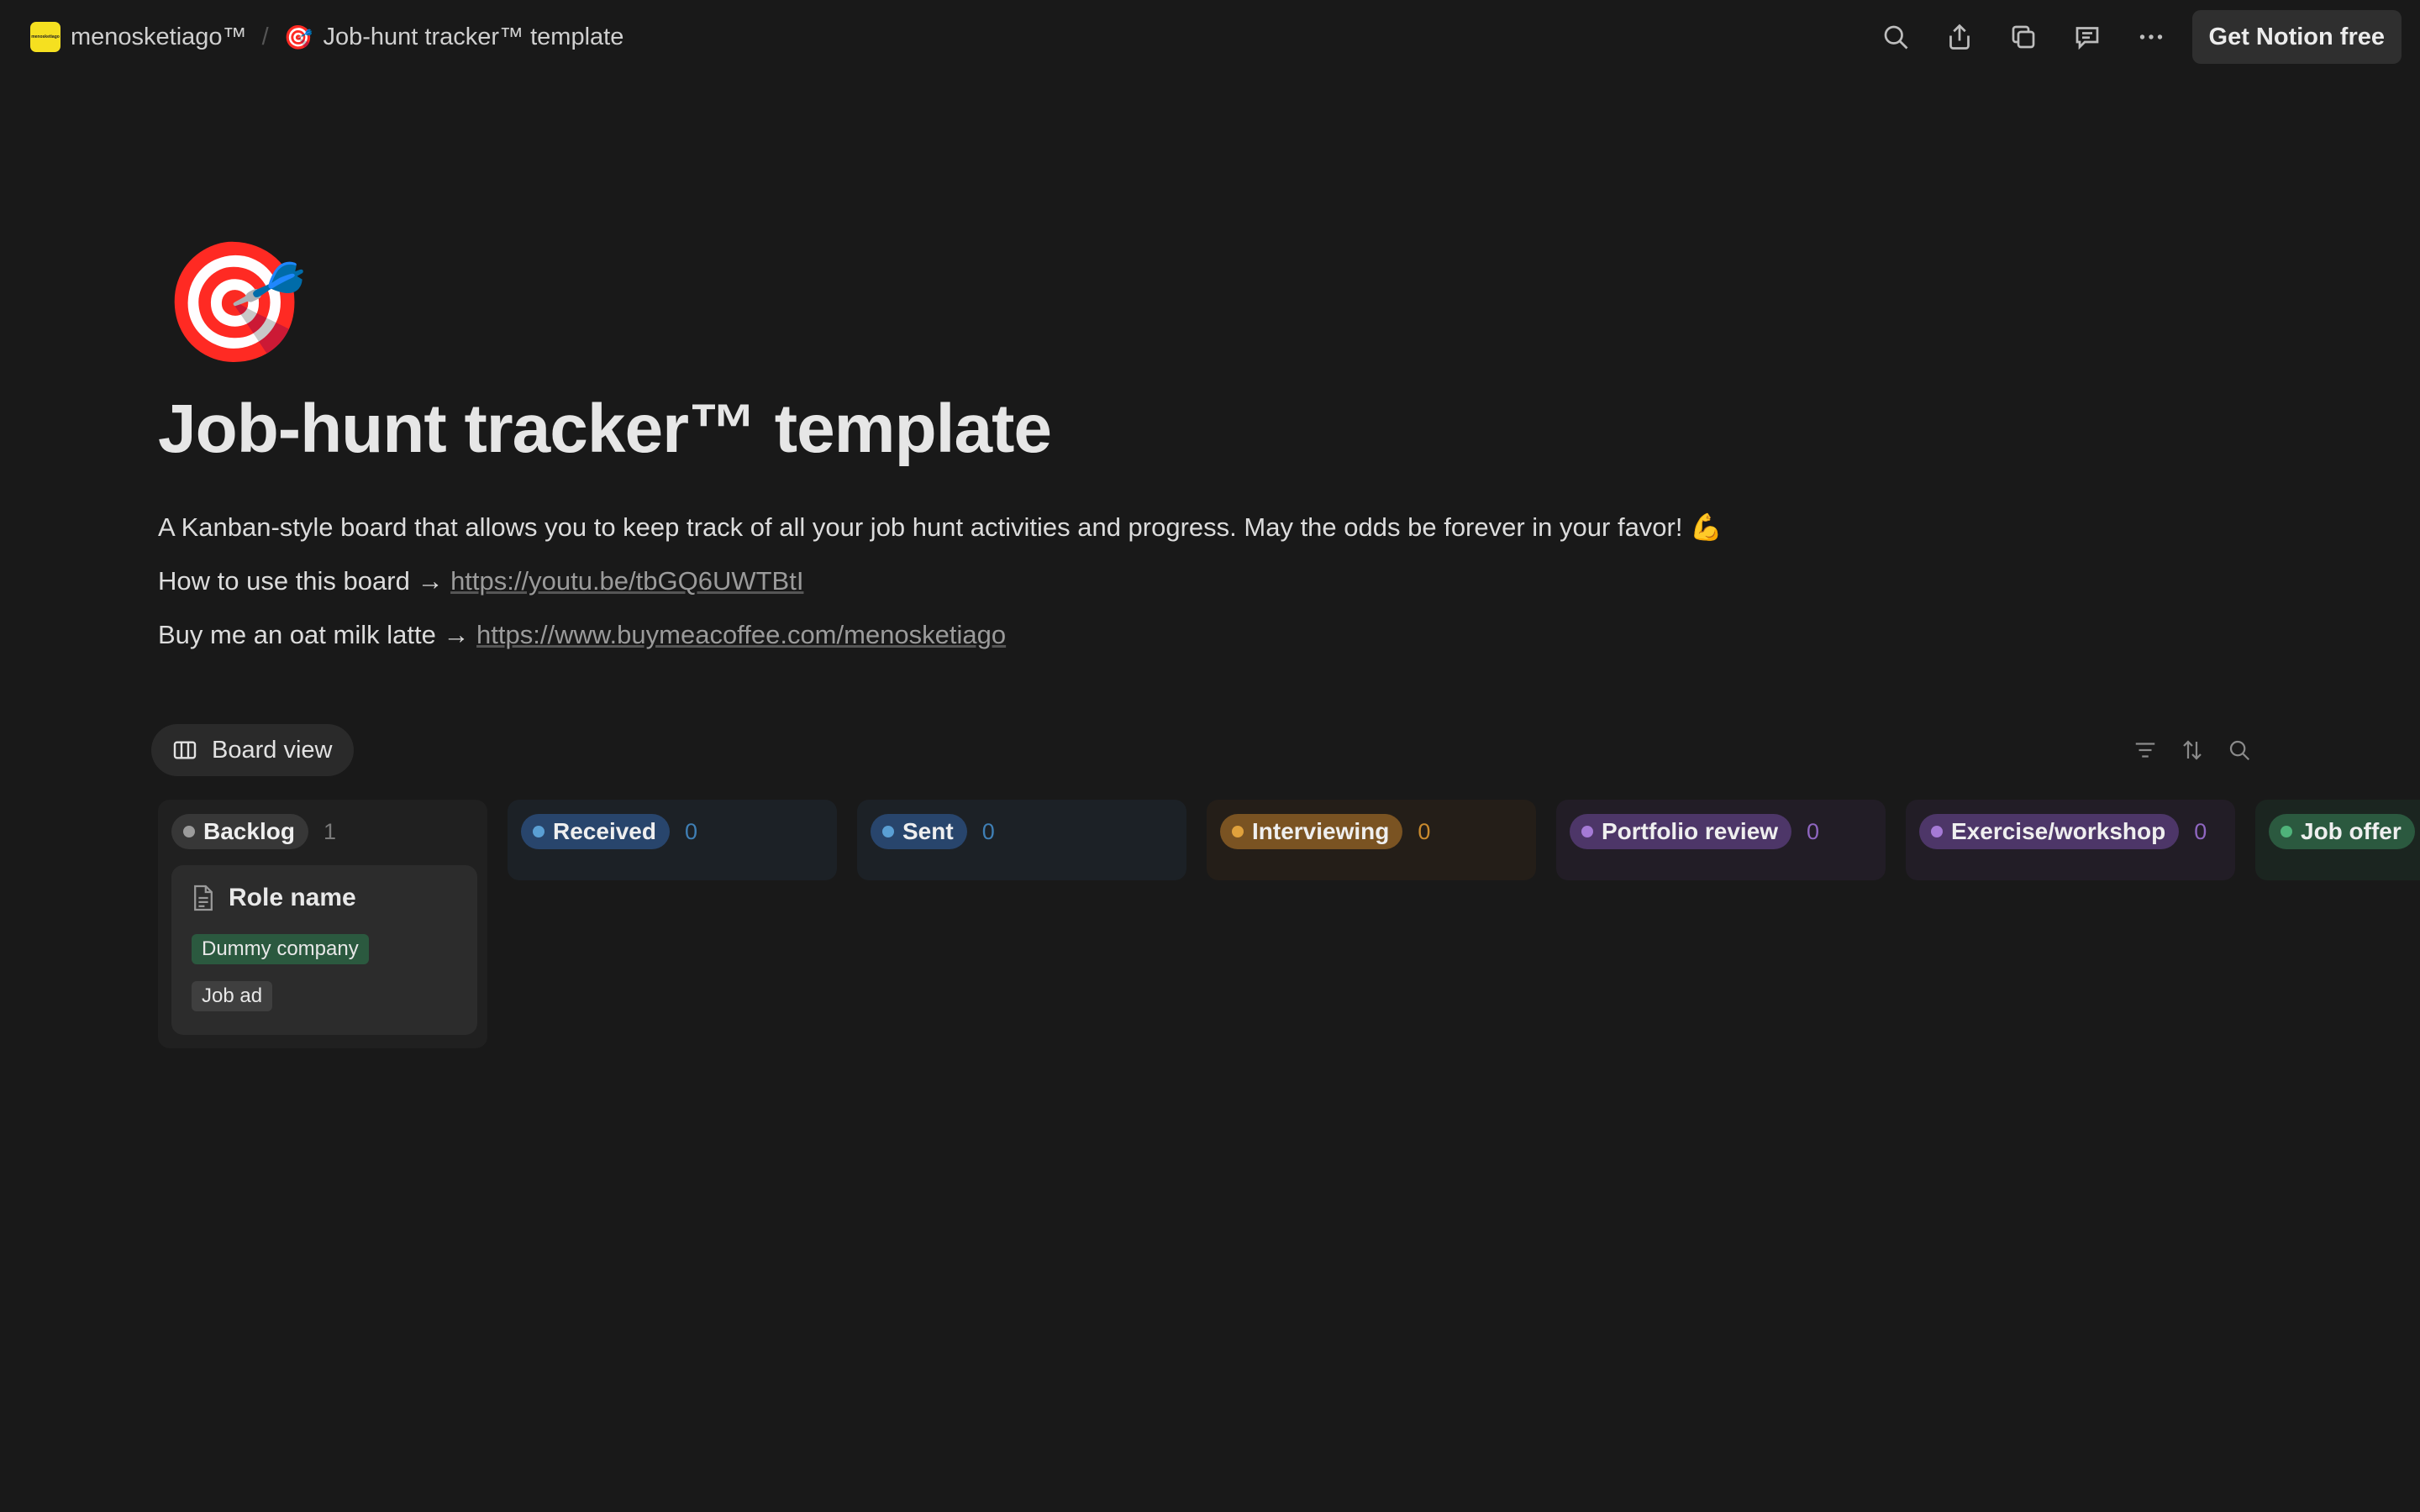  I want to click on column-header: Exercise/workshop 0, so click(2070, 831).